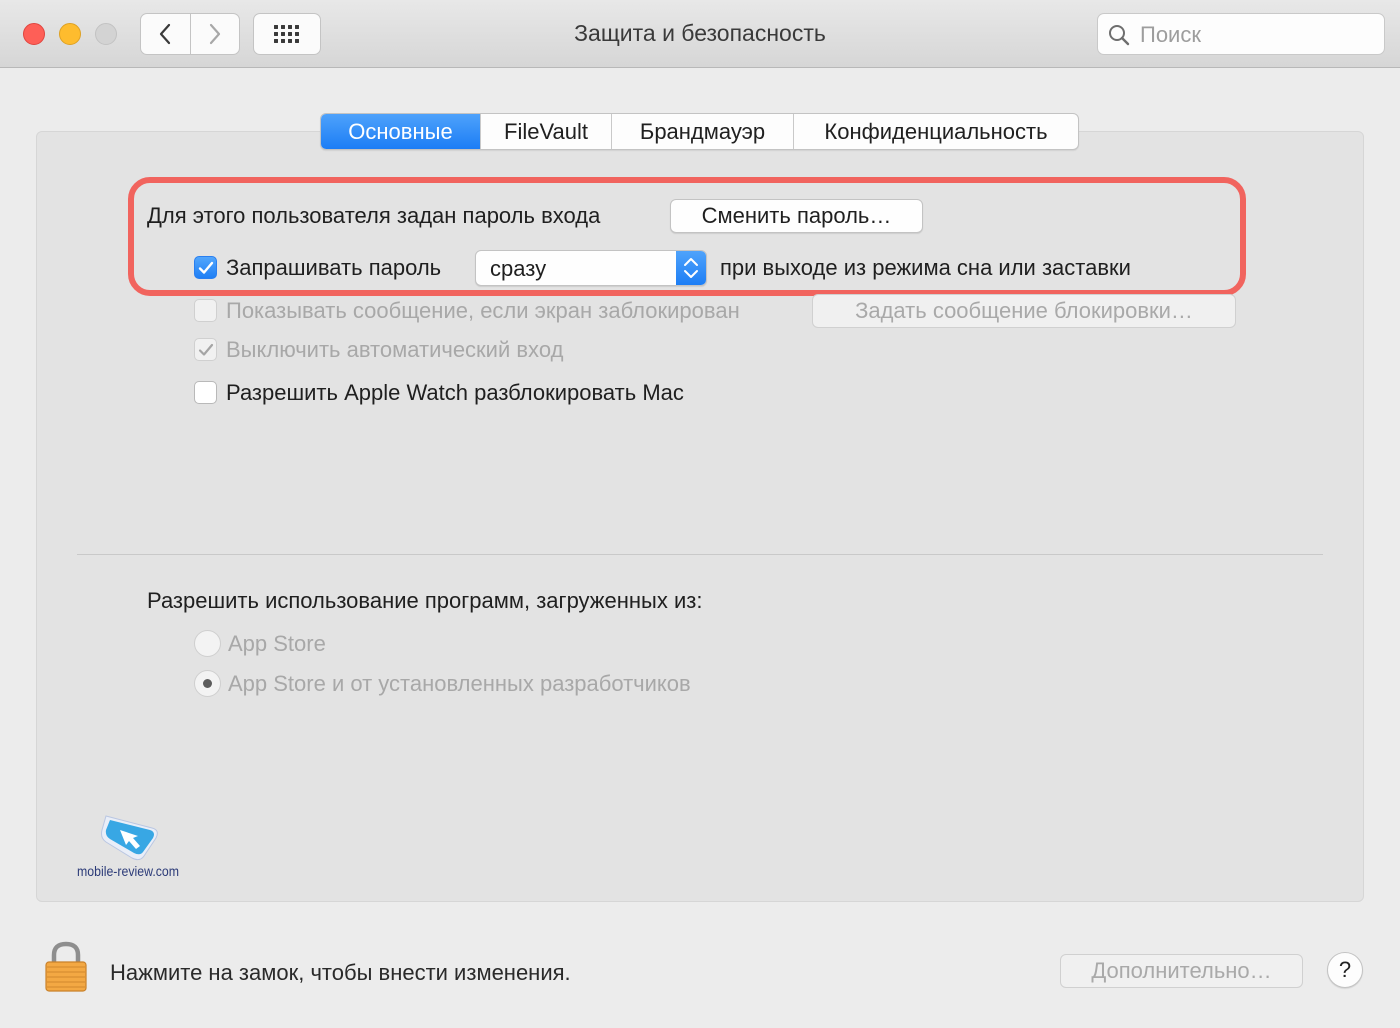 The height and width of the screenshot is (1028, 1400). What do you see at coordinates (395, 349) in the screenshot?
I see `disable-auto-login-label: Выключить автоматический вход` at bounding box center [395, 349].